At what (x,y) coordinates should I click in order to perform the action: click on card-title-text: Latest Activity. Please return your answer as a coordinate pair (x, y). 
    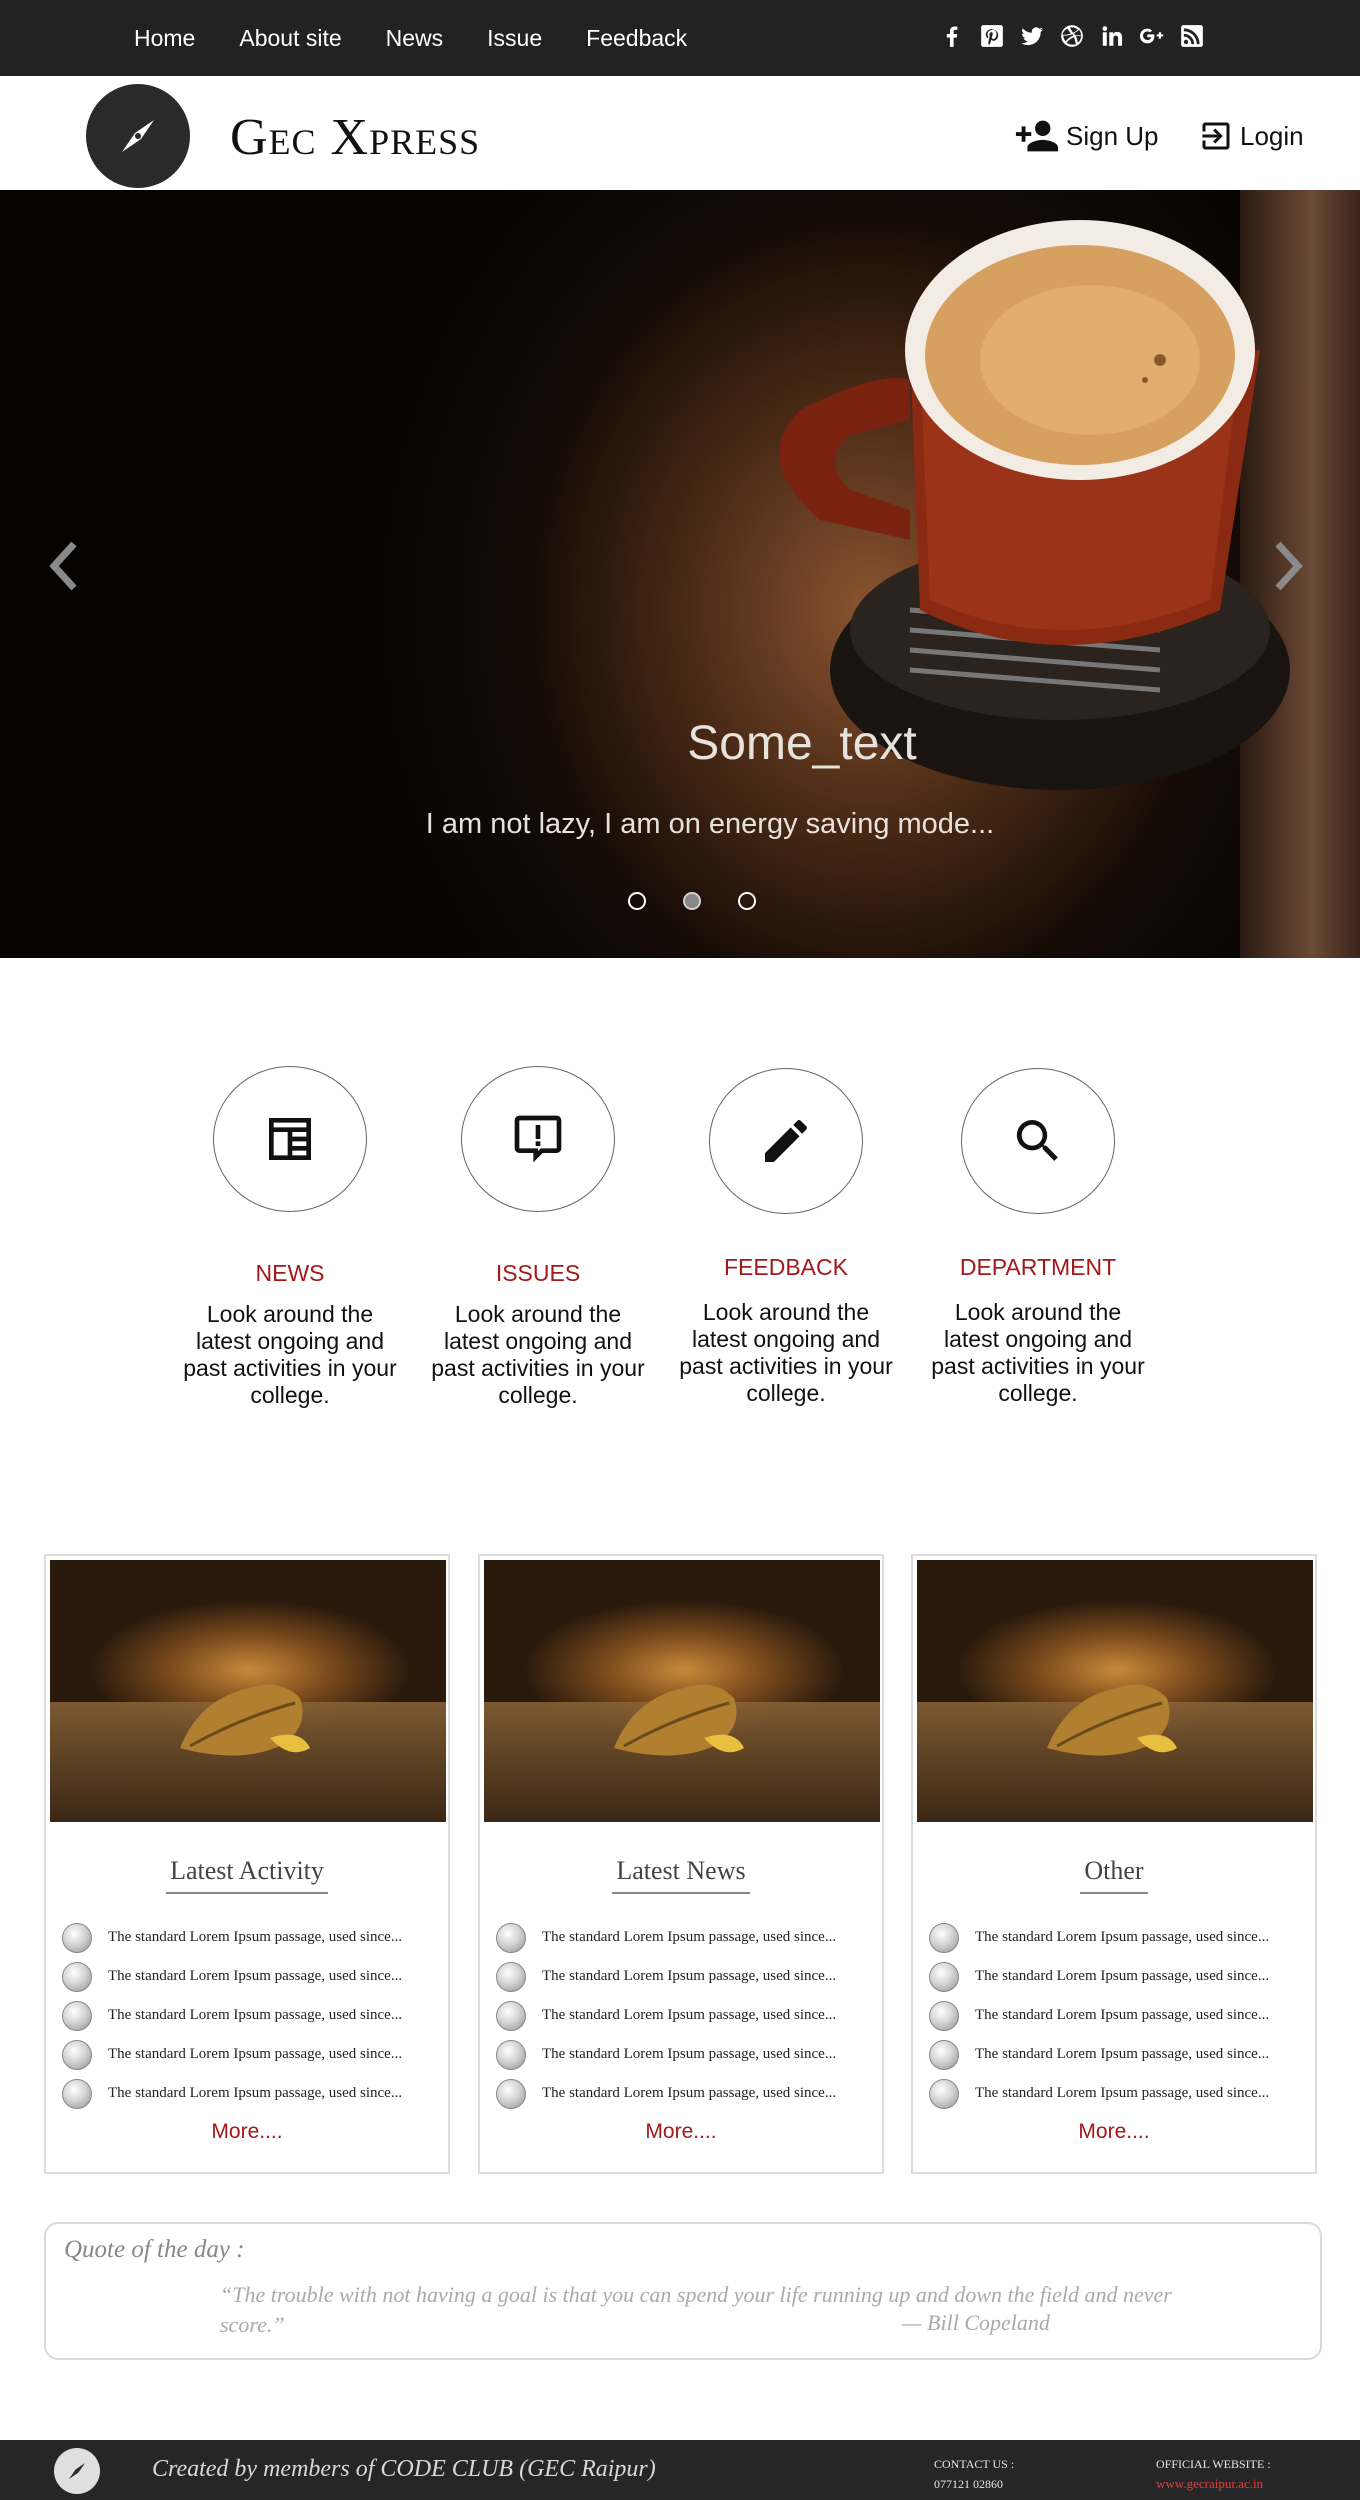
    Looking at the image, I should click on (247, 1875).